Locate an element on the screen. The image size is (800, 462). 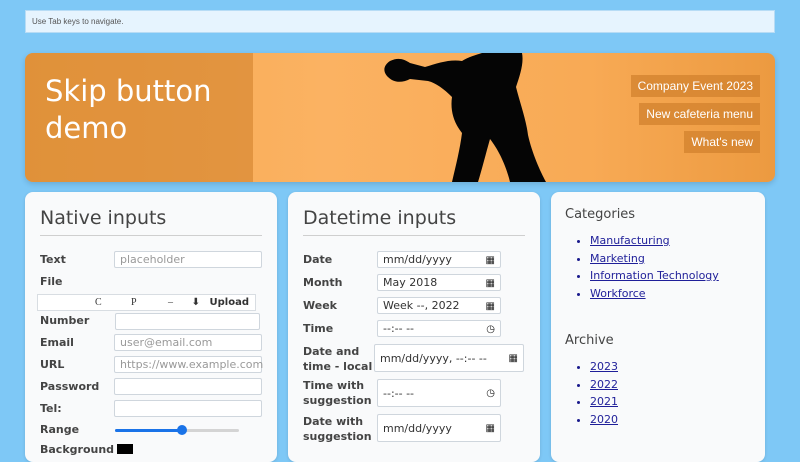
range-thumb is located at coordinates (181, 430).